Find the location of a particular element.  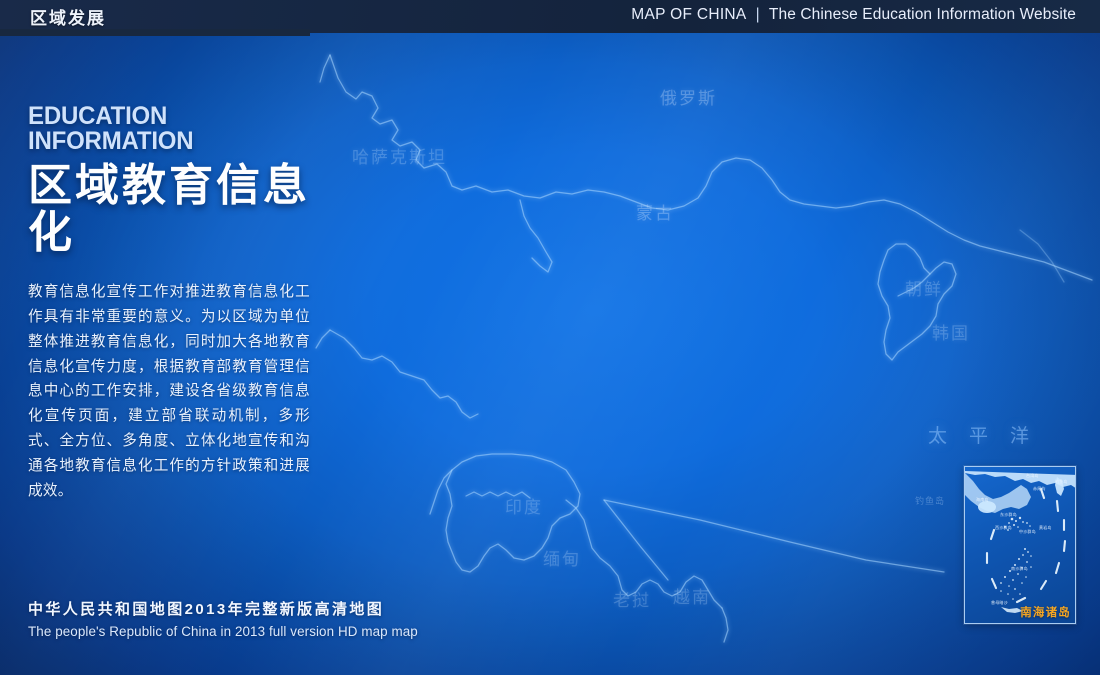

map-label-diaoyu: 钓鱼岛 is located at coordinates (930, 501).